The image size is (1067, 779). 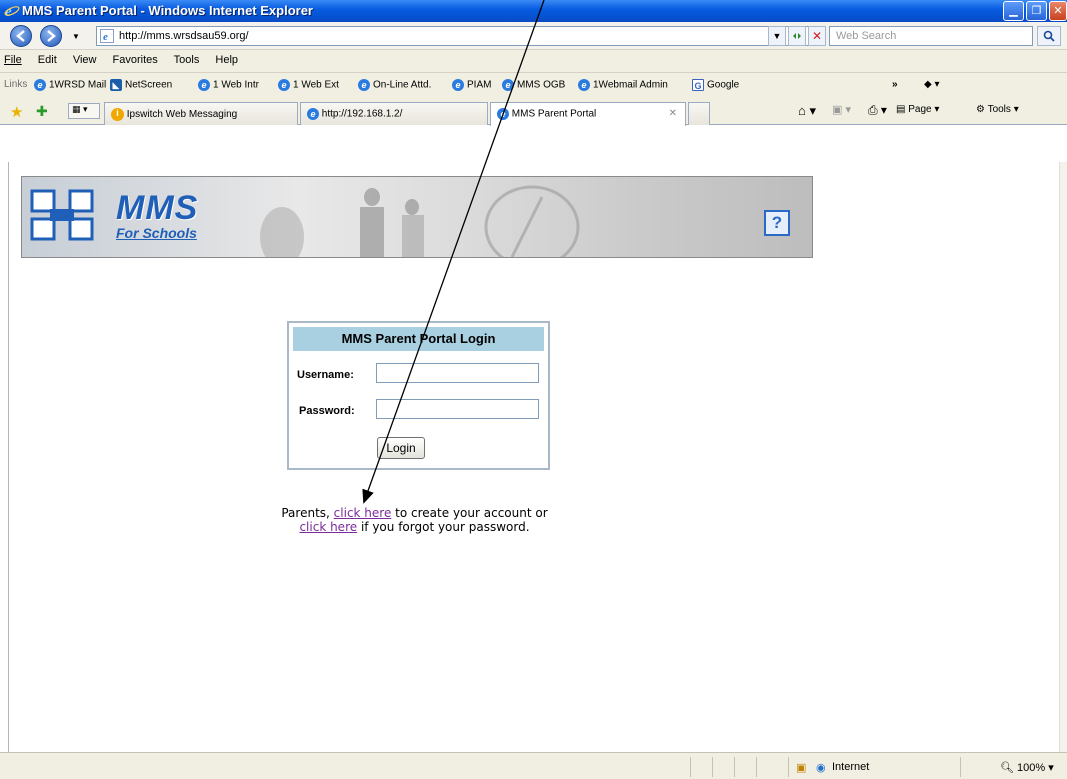 I want to click on link-label: 1Webmail Admin, so click(x=630, y=85).